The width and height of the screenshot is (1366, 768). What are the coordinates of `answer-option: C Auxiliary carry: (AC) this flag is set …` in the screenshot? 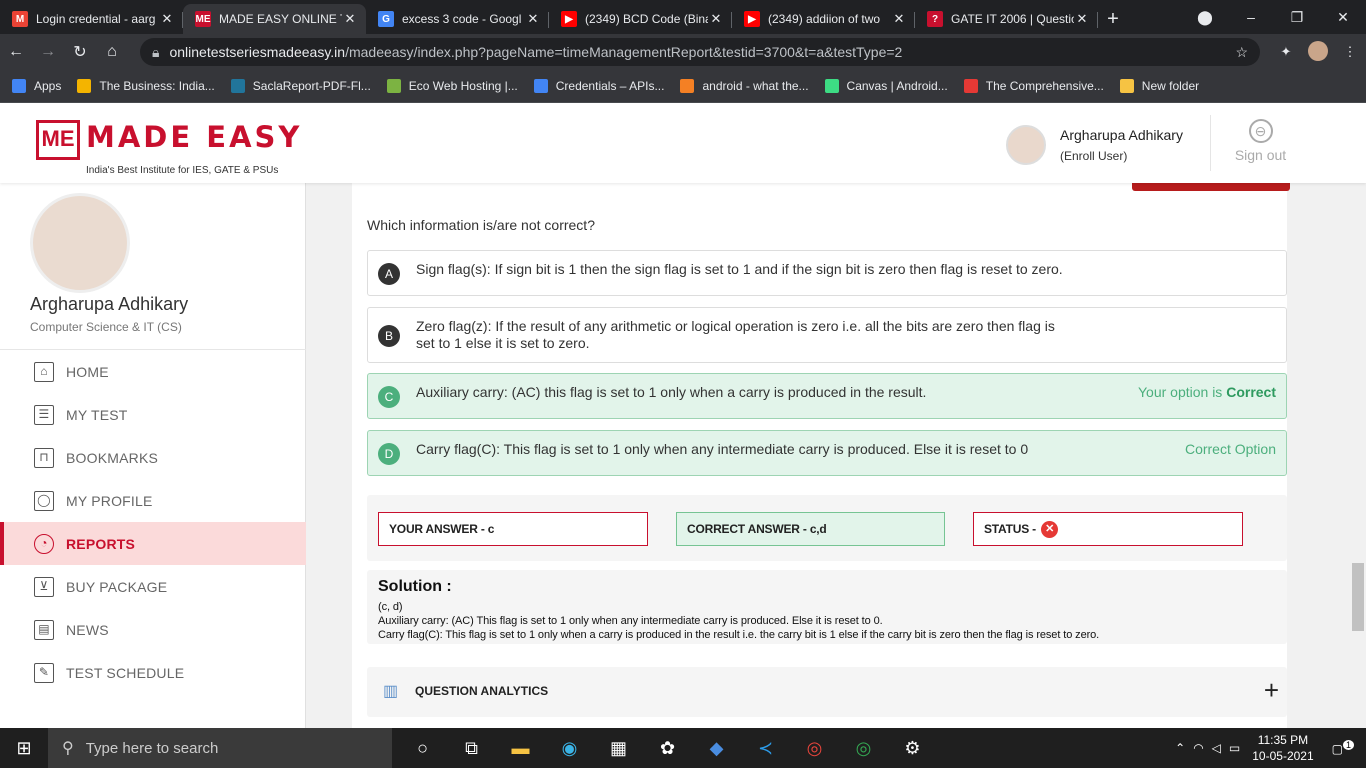 It's located at (827, 396).